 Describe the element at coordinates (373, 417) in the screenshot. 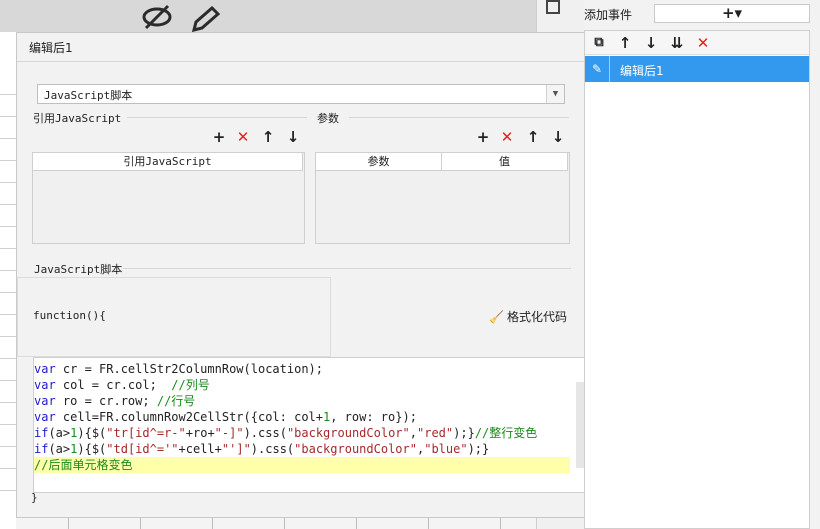

I see `code-text: , row: ro});` at that location.